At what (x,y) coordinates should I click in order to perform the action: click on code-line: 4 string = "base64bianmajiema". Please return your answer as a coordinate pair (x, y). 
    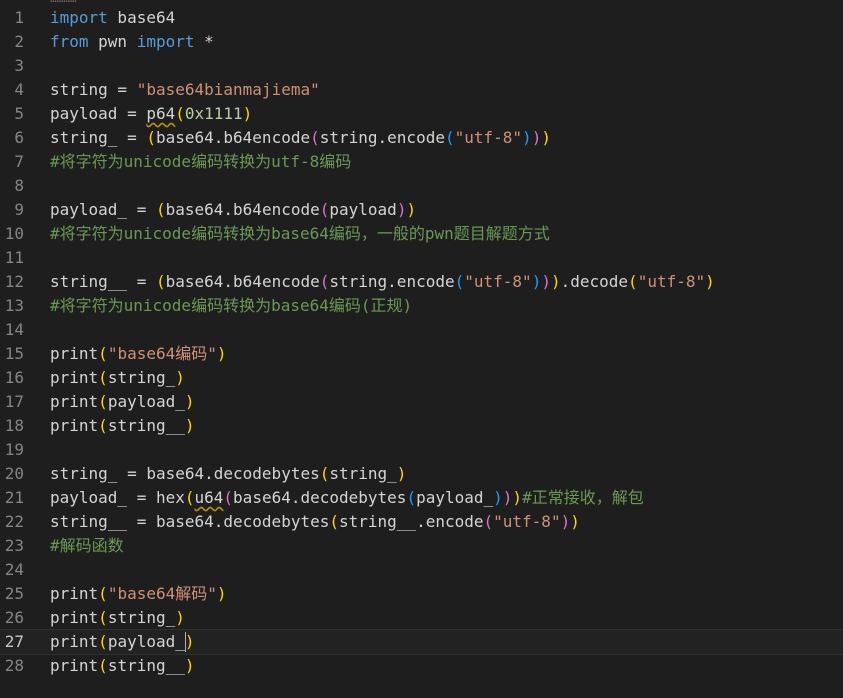
    Looking at the image, I should click on (421, 90).